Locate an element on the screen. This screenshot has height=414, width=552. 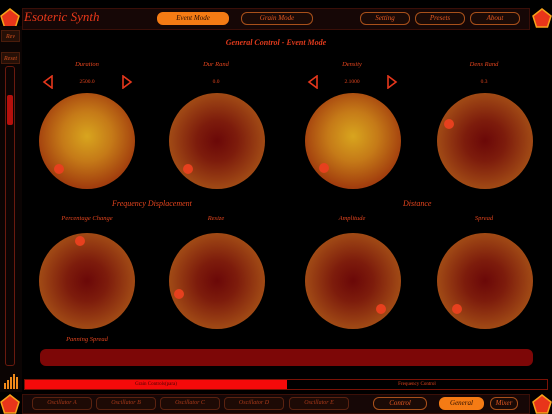
top-left-logo-icon is located at coordinates (10, 18).